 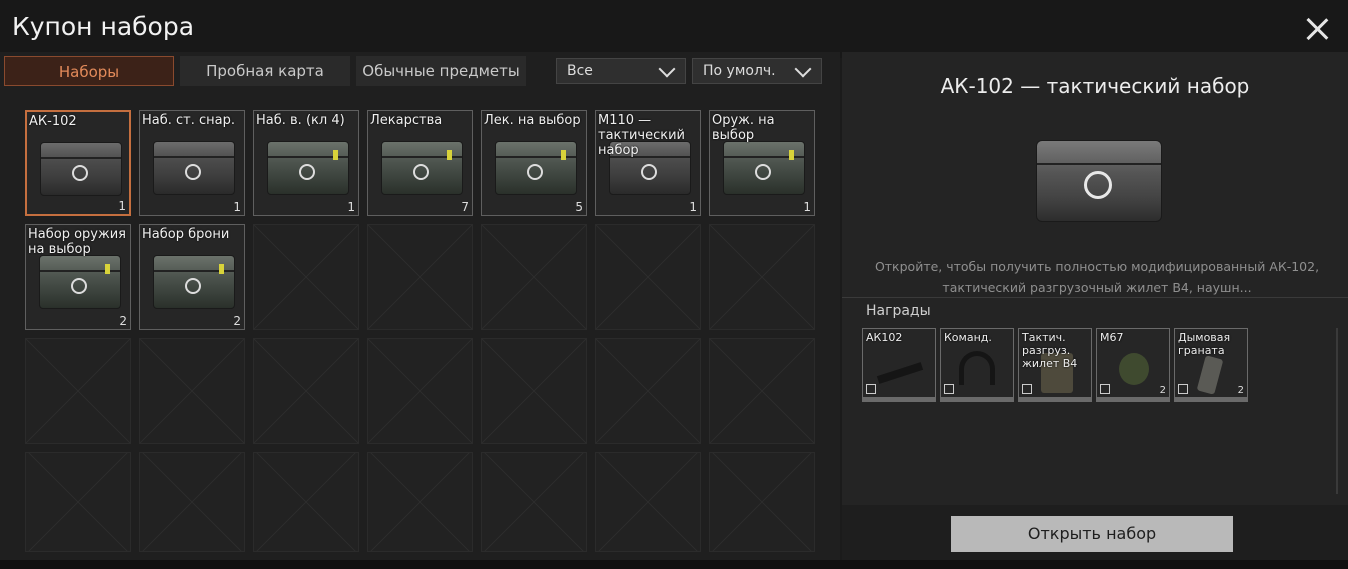 I want to click on item-count: 5, so click(x=579, y=207).